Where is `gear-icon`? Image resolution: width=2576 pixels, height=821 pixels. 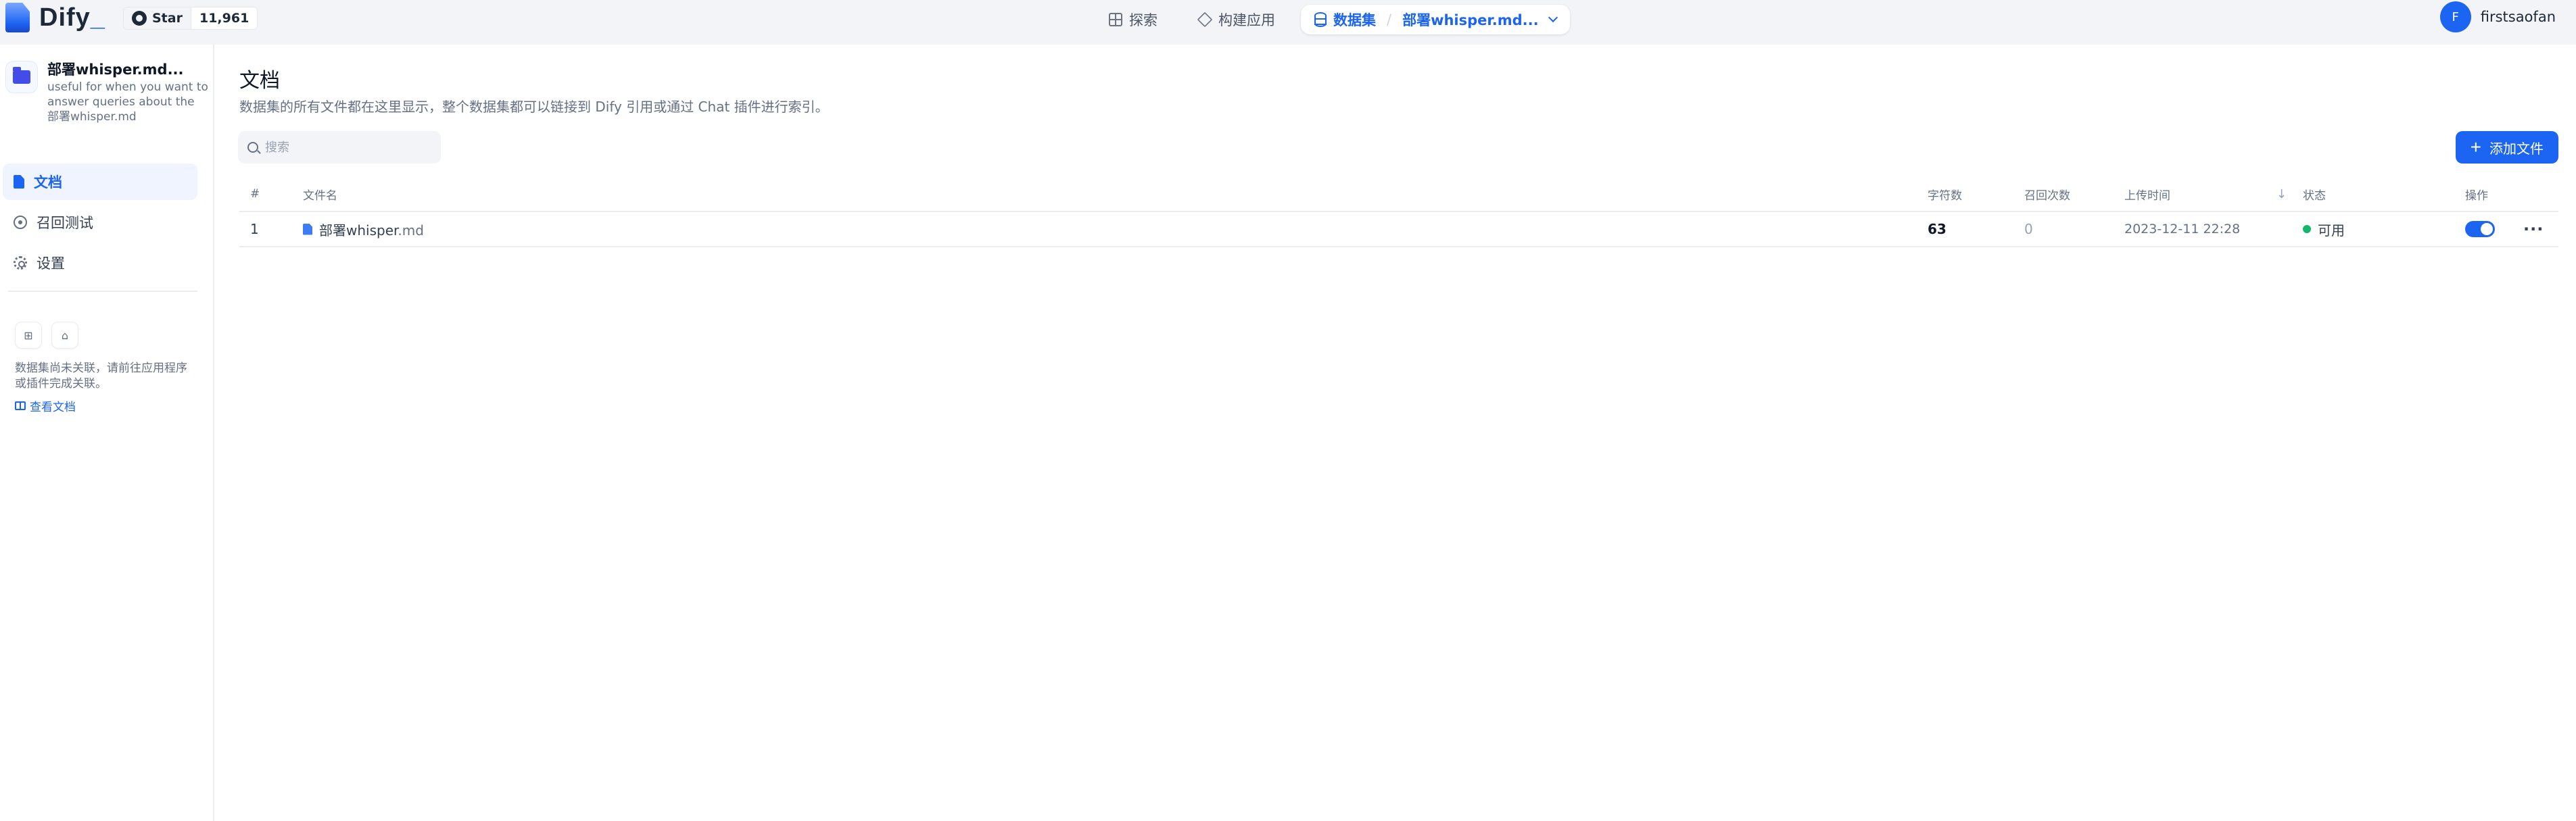 gear-icon is located at coordinates (20, 263).